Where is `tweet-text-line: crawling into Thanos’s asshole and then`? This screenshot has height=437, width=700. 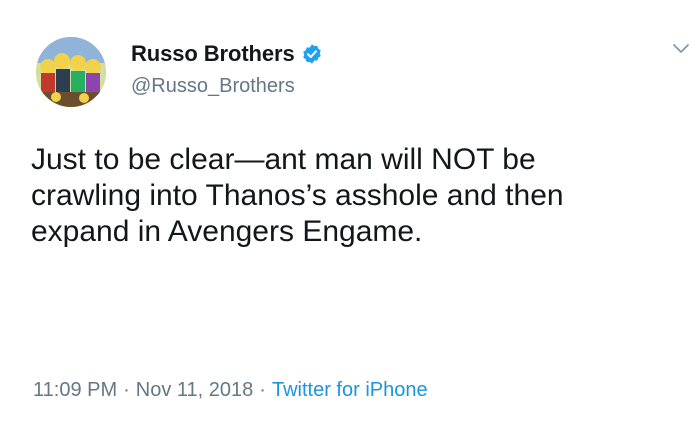
tweet-text-line: crawling into Thanos’s asshole and then is located at coordinates (297, 195).